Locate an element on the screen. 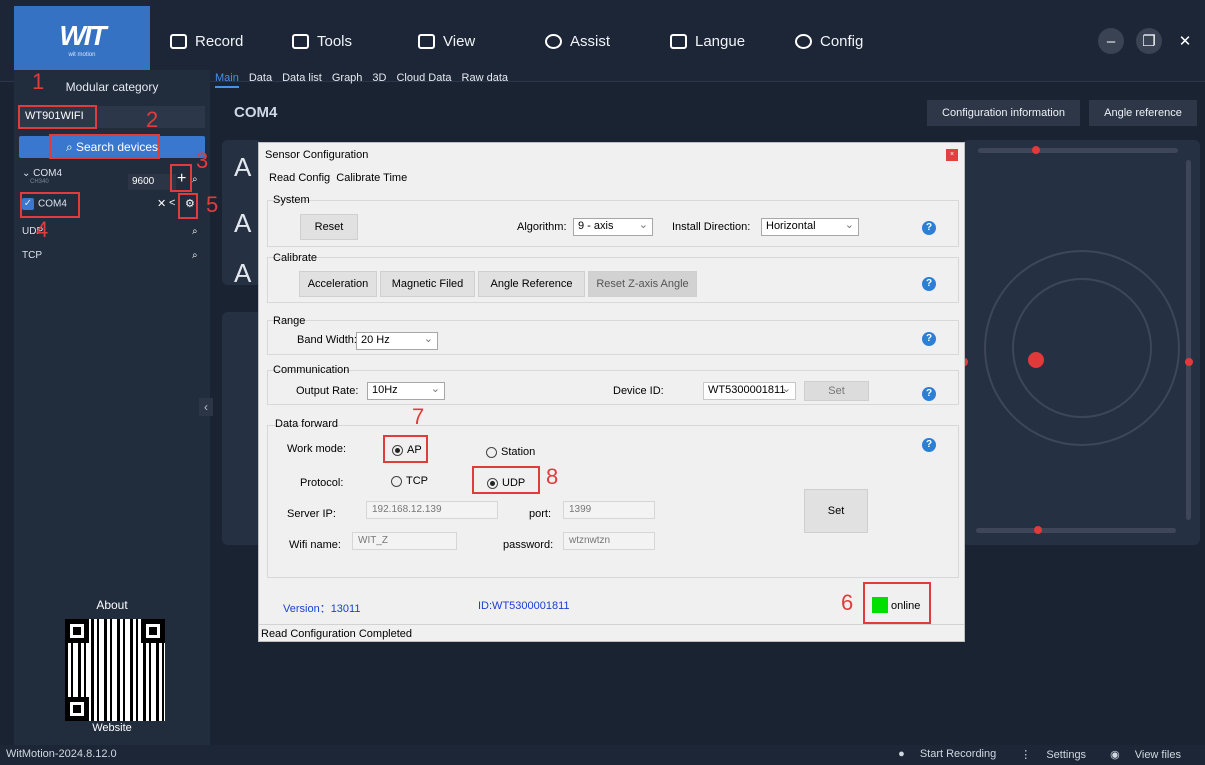 Image resolution: width=1205 pixels, height=765 pixels. menu-record: Record is located at coordinates (206, 41).